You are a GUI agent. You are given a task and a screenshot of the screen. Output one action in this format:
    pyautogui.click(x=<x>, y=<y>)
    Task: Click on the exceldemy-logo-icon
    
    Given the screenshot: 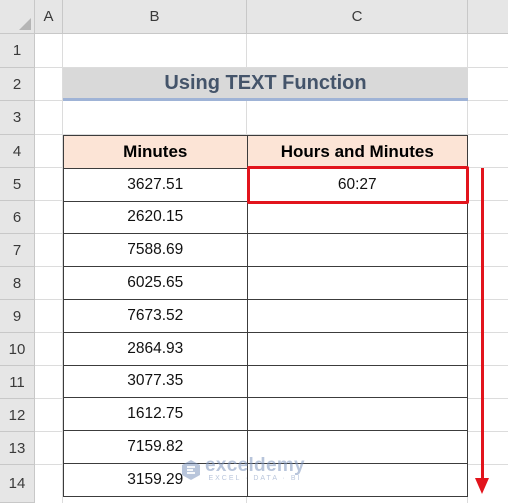 What is the action you would take?
    pyautogui.click(x=191, y=469)
    